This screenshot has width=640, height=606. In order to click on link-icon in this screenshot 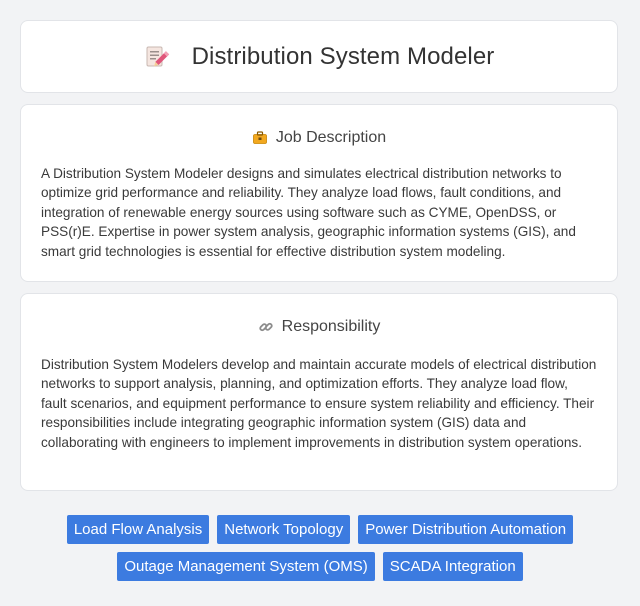, I will do `click(266, 327)`.